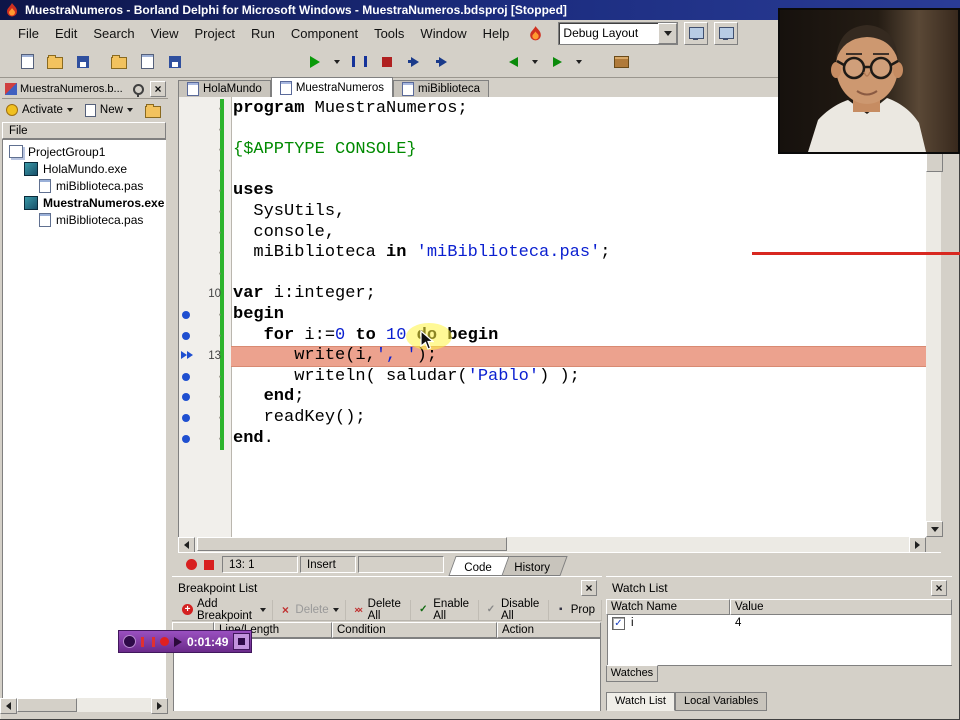  I want to click on knob-icon, so click(129, 641).